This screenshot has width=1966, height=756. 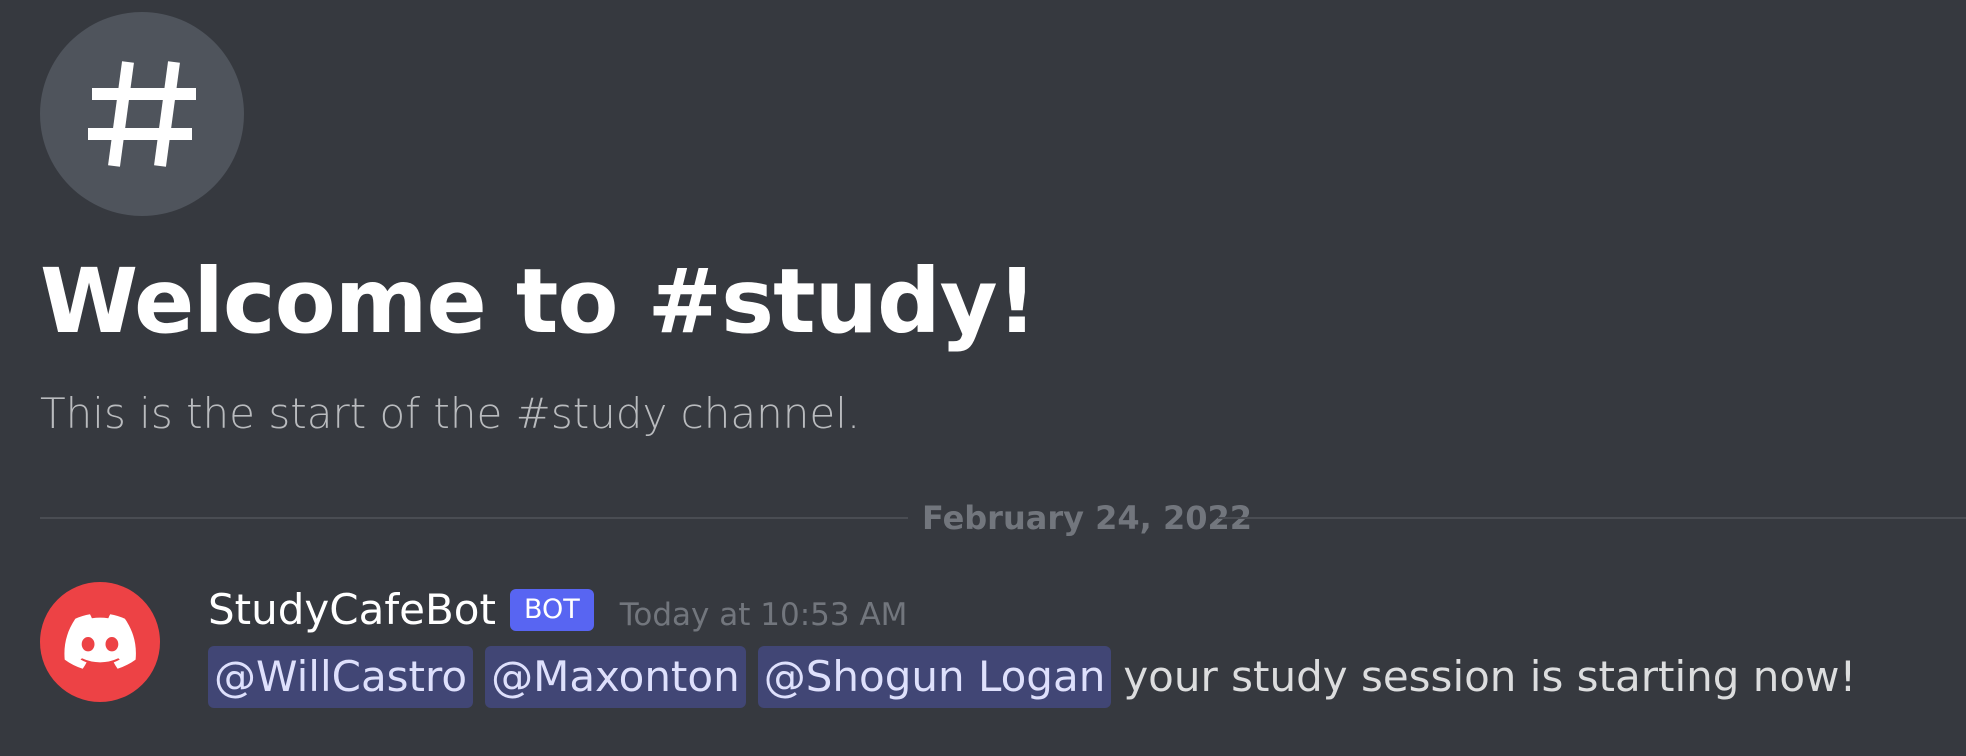 I want to click on channel-icon-badge, so click(x=142, y=114).